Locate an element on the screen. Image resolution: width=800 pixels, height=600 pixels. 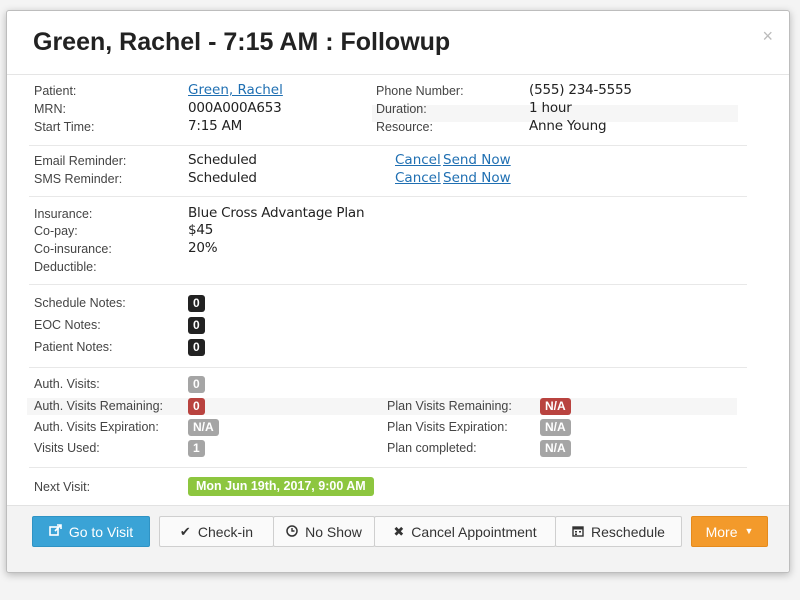
patient-label: Patient: is located at coordinates (55, 91).